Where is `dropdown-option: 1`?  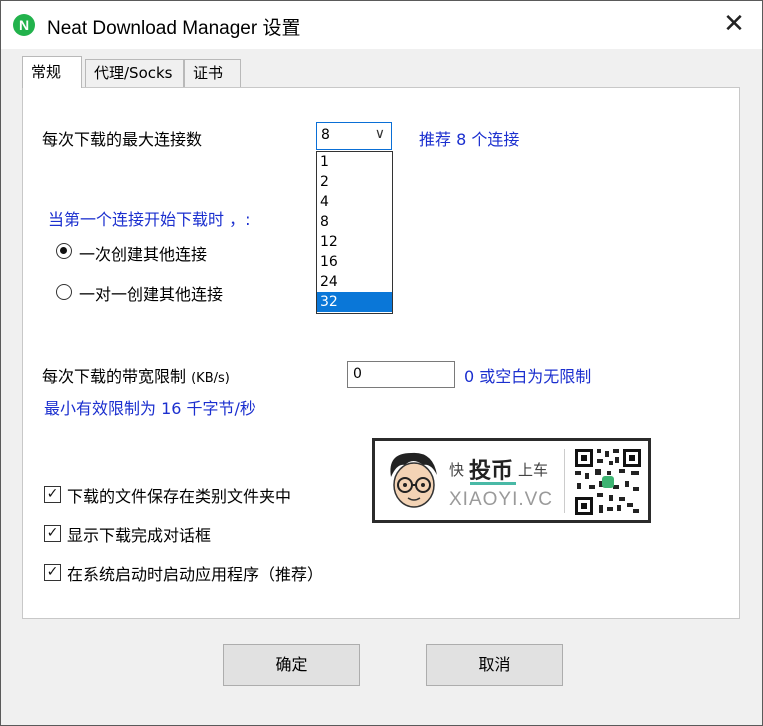 dropdown-option: 1 is located at coordinates (354, 162).